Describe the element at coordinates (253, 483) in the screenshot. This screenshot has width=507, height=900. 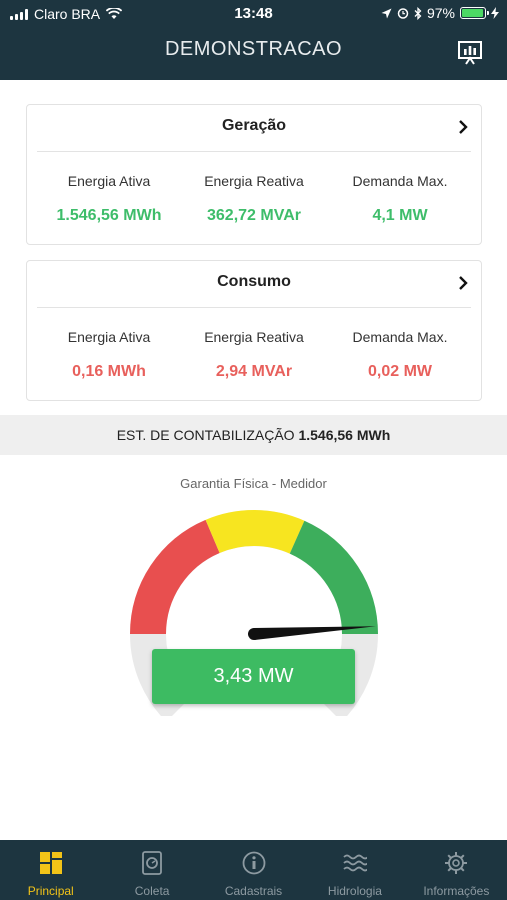
I see `gauge-label: Garantia Física - Medidor` at that location.